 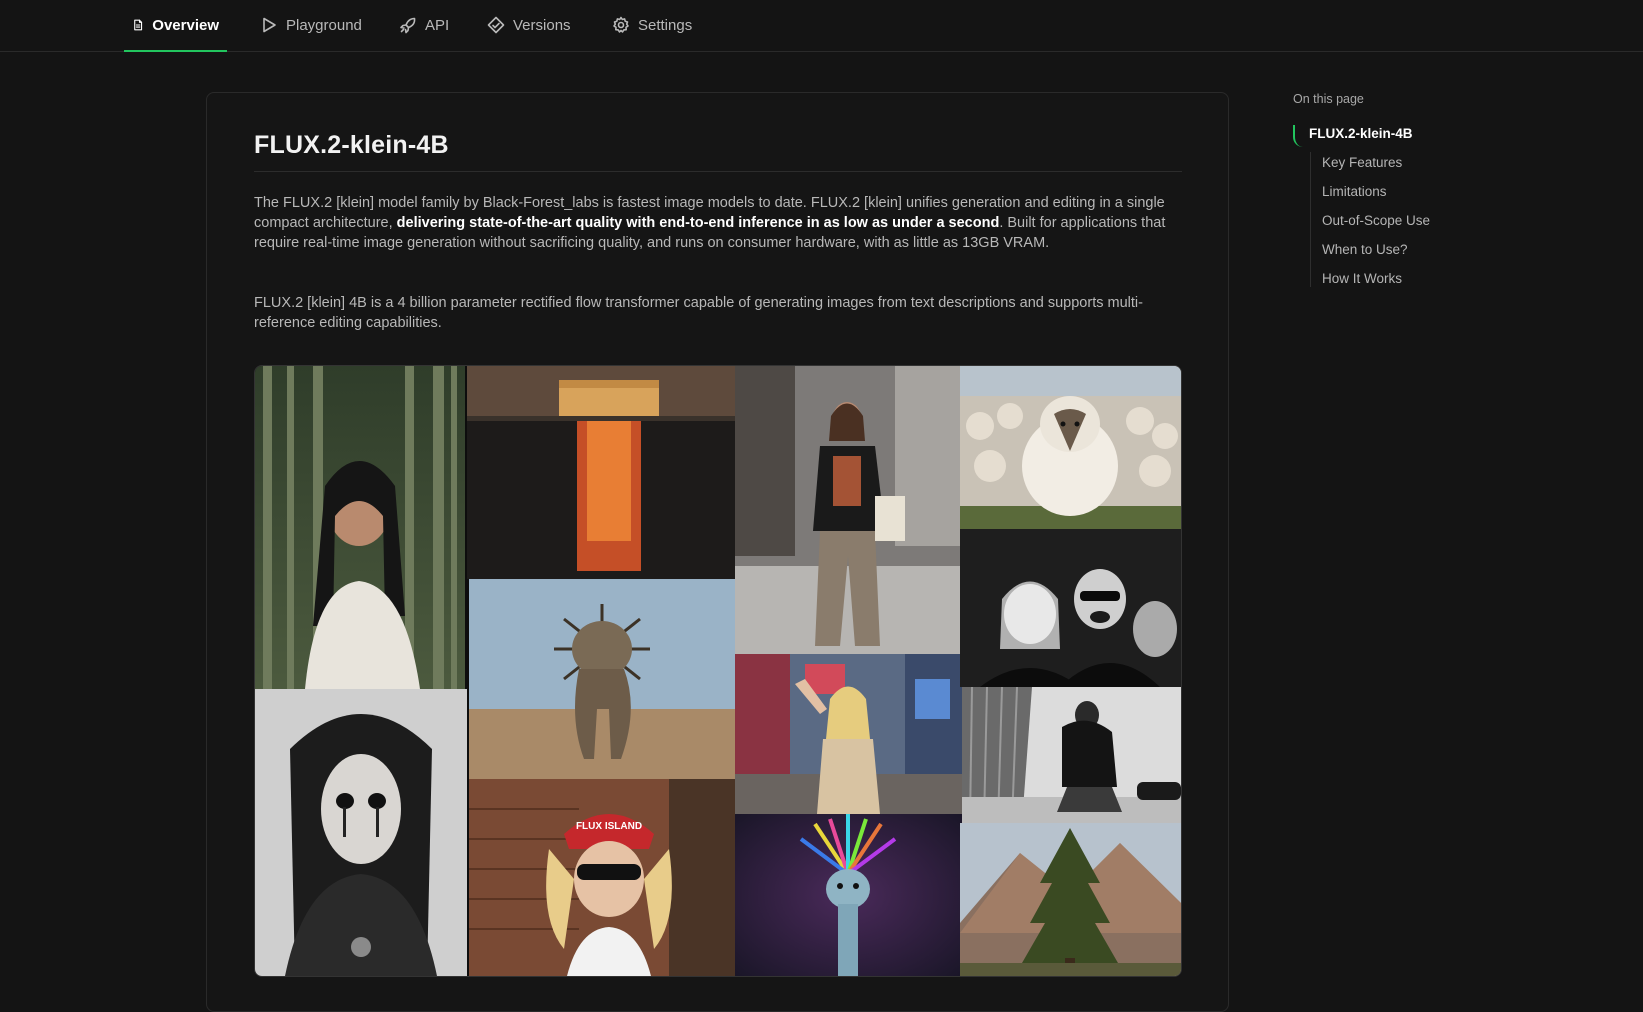 What do you see at coordinates (1070, 608) in the screenshot?
I see `gallery-image-party-crowd` at bounding box center [1070, 608].